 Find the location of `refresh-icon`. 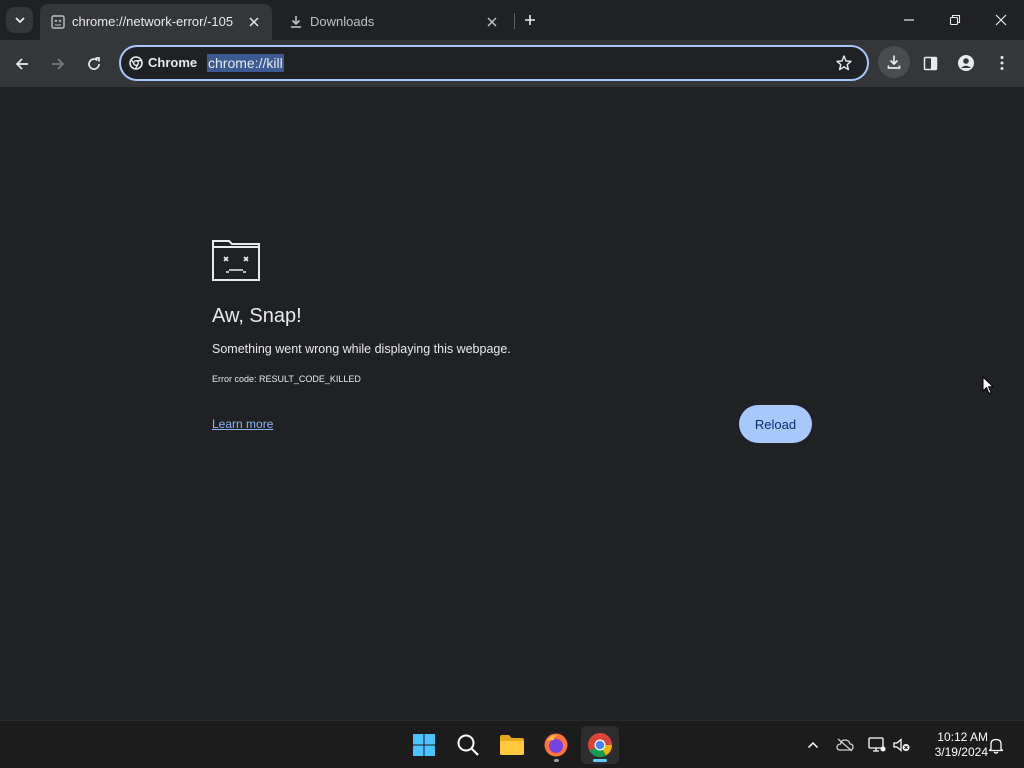

refresh-icon is located at coordinates (94, 63).